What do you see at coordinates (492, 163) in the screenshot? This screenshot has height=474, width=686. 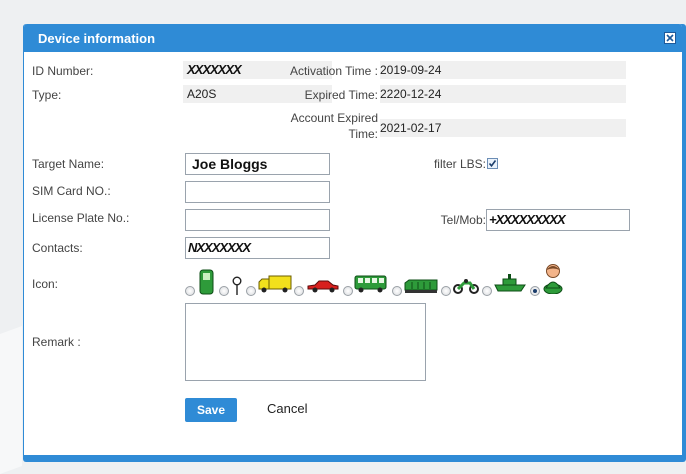 I see `filter-lbs-checkbox` at bounding box center [492, 163].